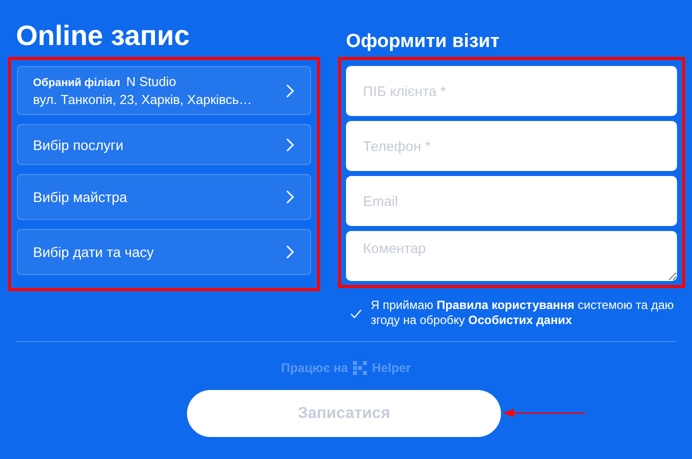 The image size is (692, 459). I want to click on consent-text: Я приймаю Правила користування системою та даю згоду на обробку Особистих даних, so click(522, 313).